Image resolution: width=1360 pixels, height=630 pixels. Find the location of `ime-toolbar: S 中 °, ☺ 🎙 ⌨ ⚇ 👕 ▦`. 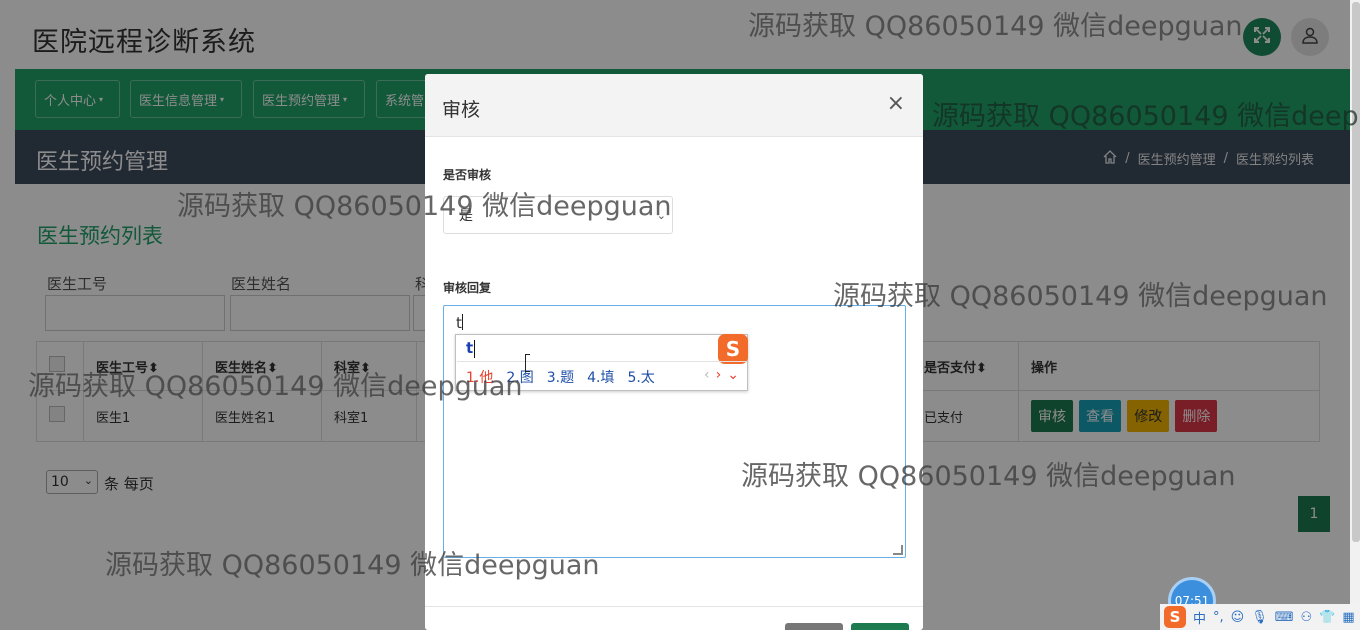

ime-toolbar: S 中 °, ☺ 🎙 ⌨ ⚇ 👕 ▦ is located at coordinates (1260, 617).